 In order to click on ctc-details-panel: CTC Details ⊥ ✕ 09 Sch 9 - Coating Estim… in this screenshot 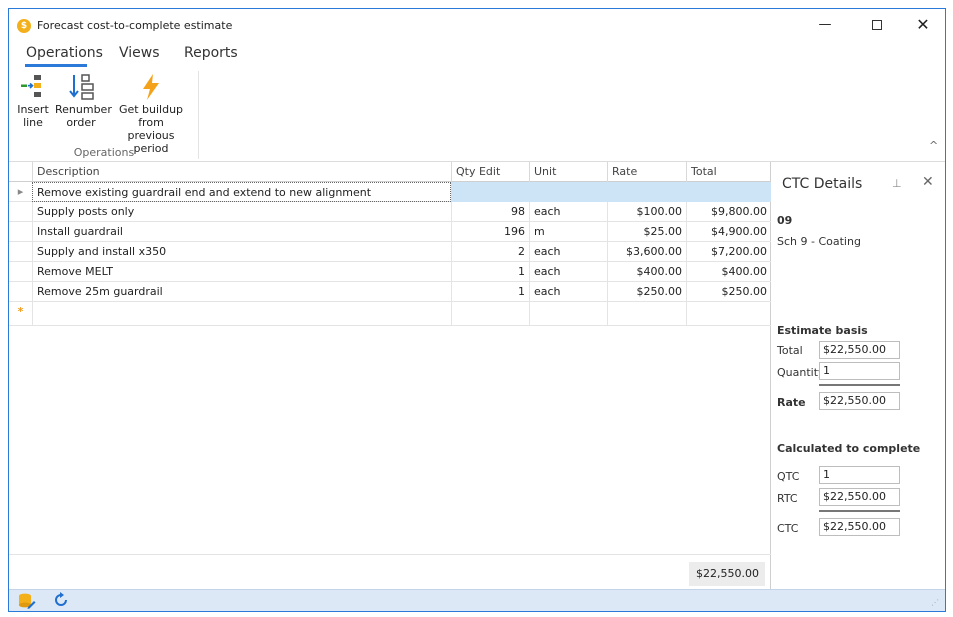, I will do `click(858, 375)`.